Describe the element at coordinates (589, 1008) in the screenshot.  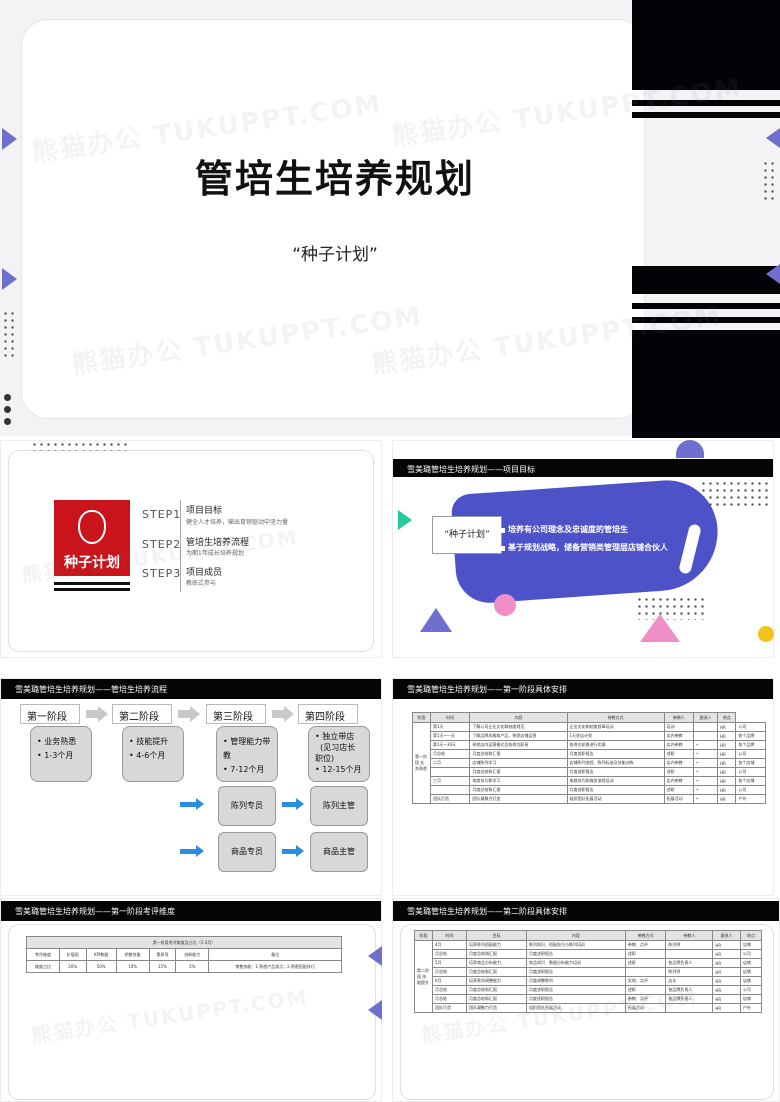
I see `table-row: 团队打造 团队凝聚力打造 组织团队拓展活动 拓展活动 HR 户外` at that location.